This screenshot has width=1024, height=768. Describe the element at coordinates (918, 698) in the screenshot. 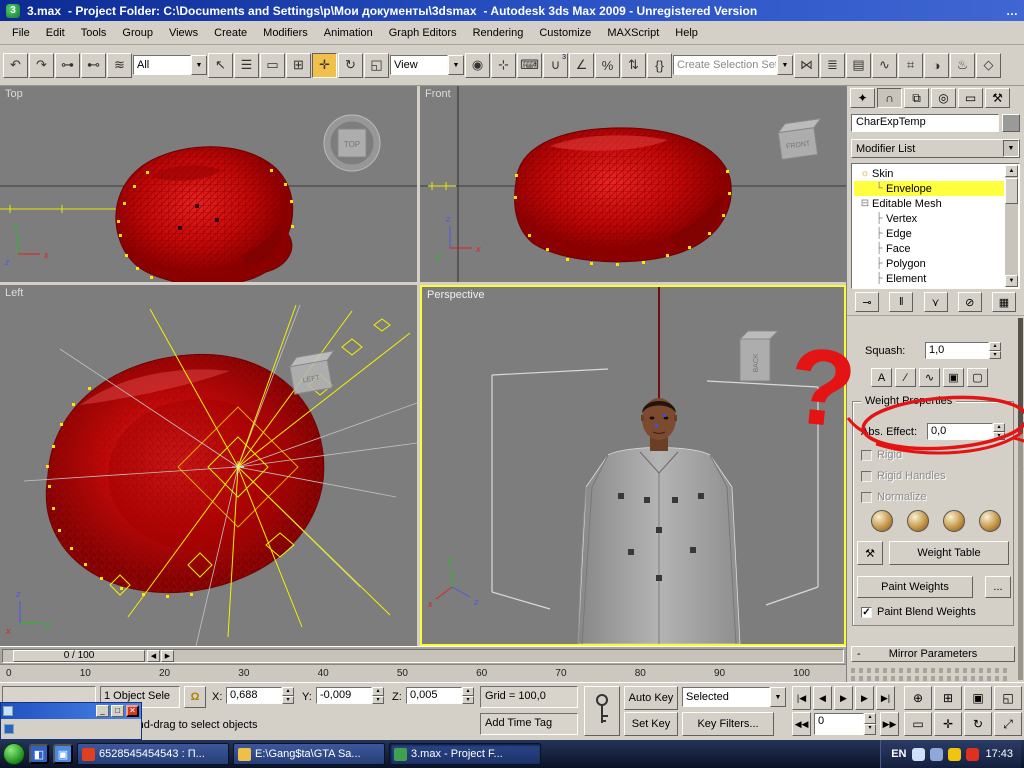

I see `zoom-icon: ⊕` at that location.